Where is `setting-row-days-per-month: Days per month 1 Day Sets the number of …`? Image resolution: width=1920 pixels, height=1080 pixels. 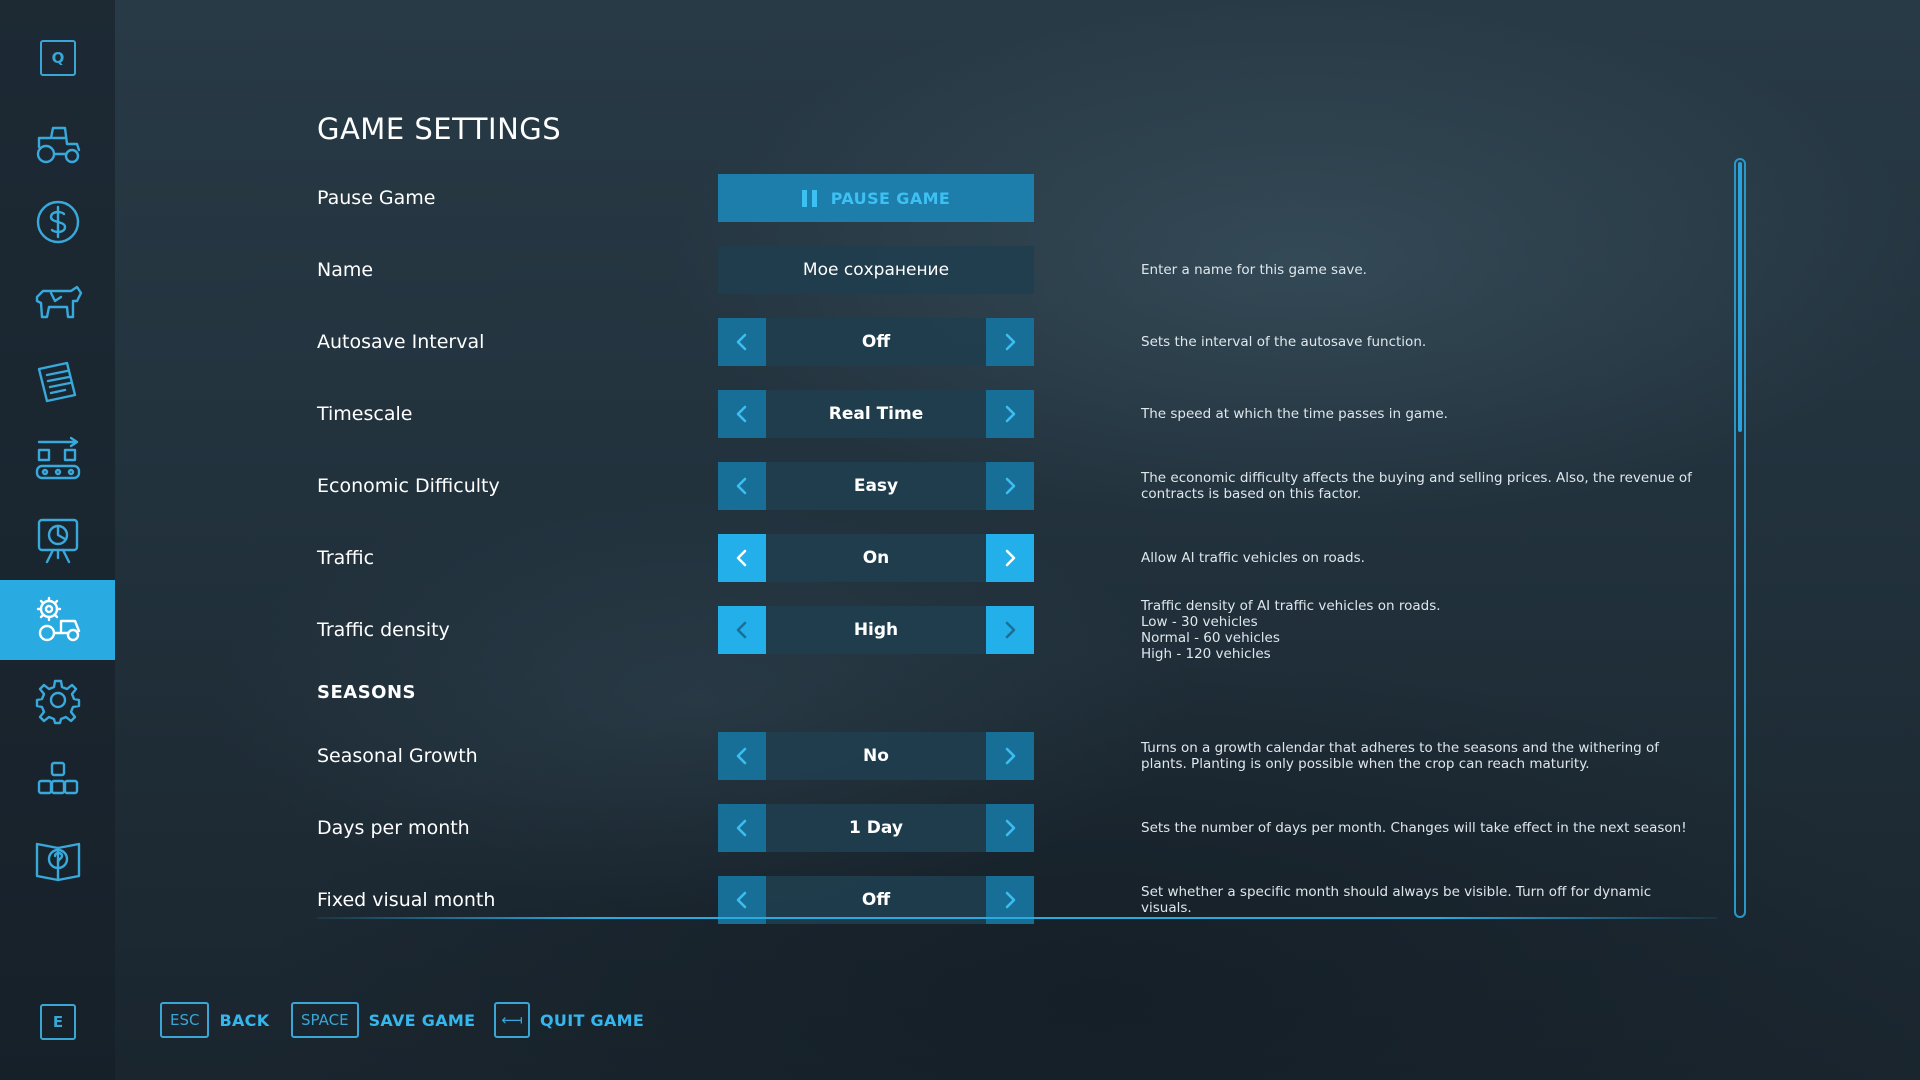 setting-row-days-per-month: Days per month 1 Day Sets the number of … is located at coordinates (1017, 828).